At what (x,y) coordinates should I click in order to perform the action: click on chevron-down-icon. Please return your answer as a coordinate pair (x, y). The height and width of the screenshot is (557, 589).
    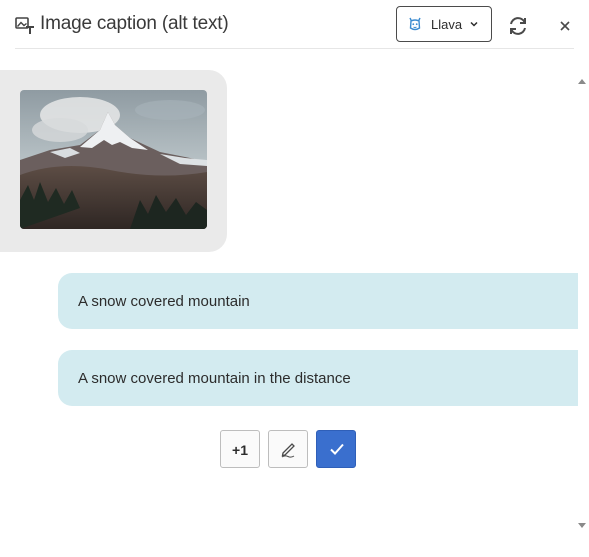
    Looking at the image, I should click on (474, 24).